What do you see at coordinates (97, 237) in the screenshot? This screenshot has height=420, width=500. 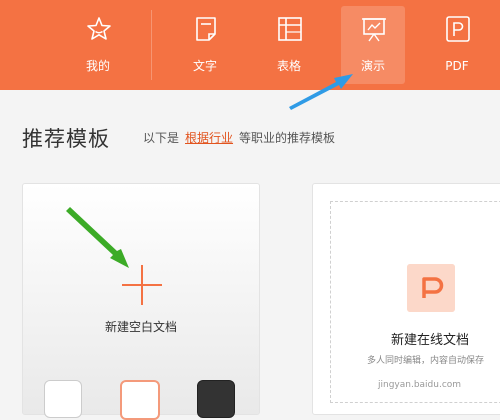 I see `green-arrow-icon` at bounding box center [97, 237].